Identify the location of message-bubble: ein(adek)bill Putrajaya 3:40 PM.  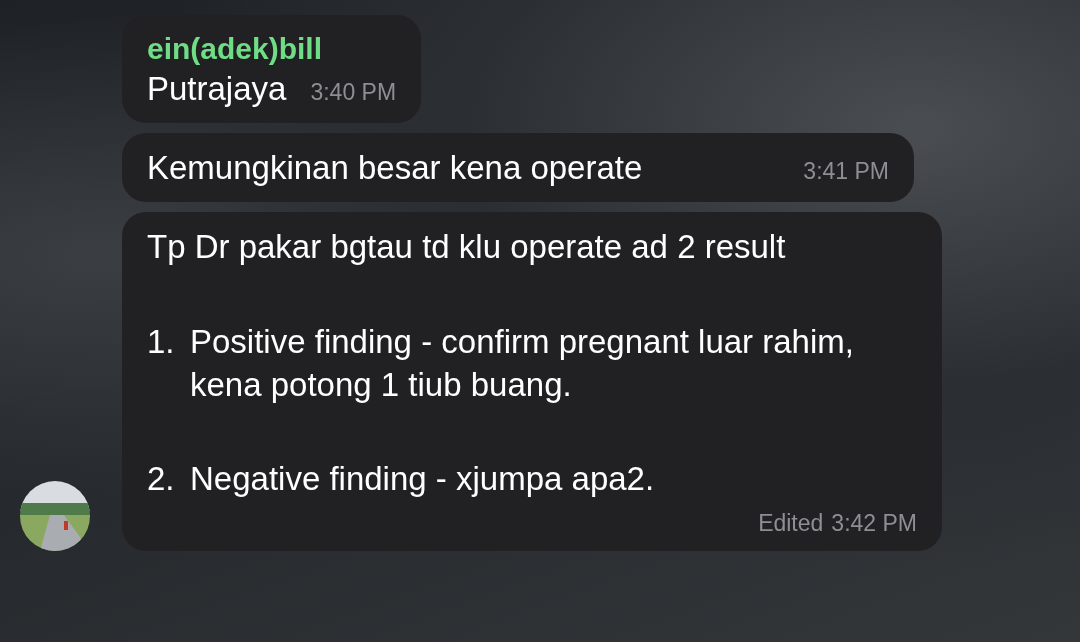
(272, 69).